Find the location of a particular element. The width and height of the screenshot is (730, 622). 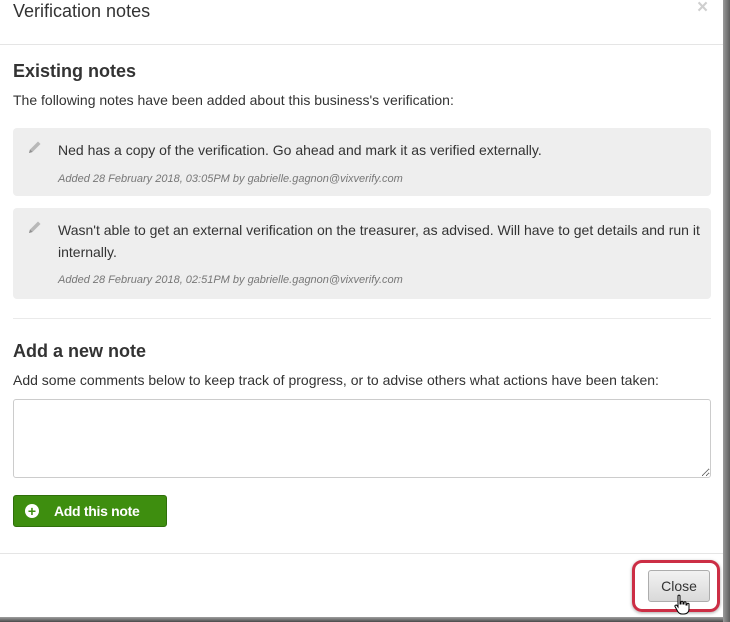

add-note-button-label: Add this note is located at coordinates (97, 511).